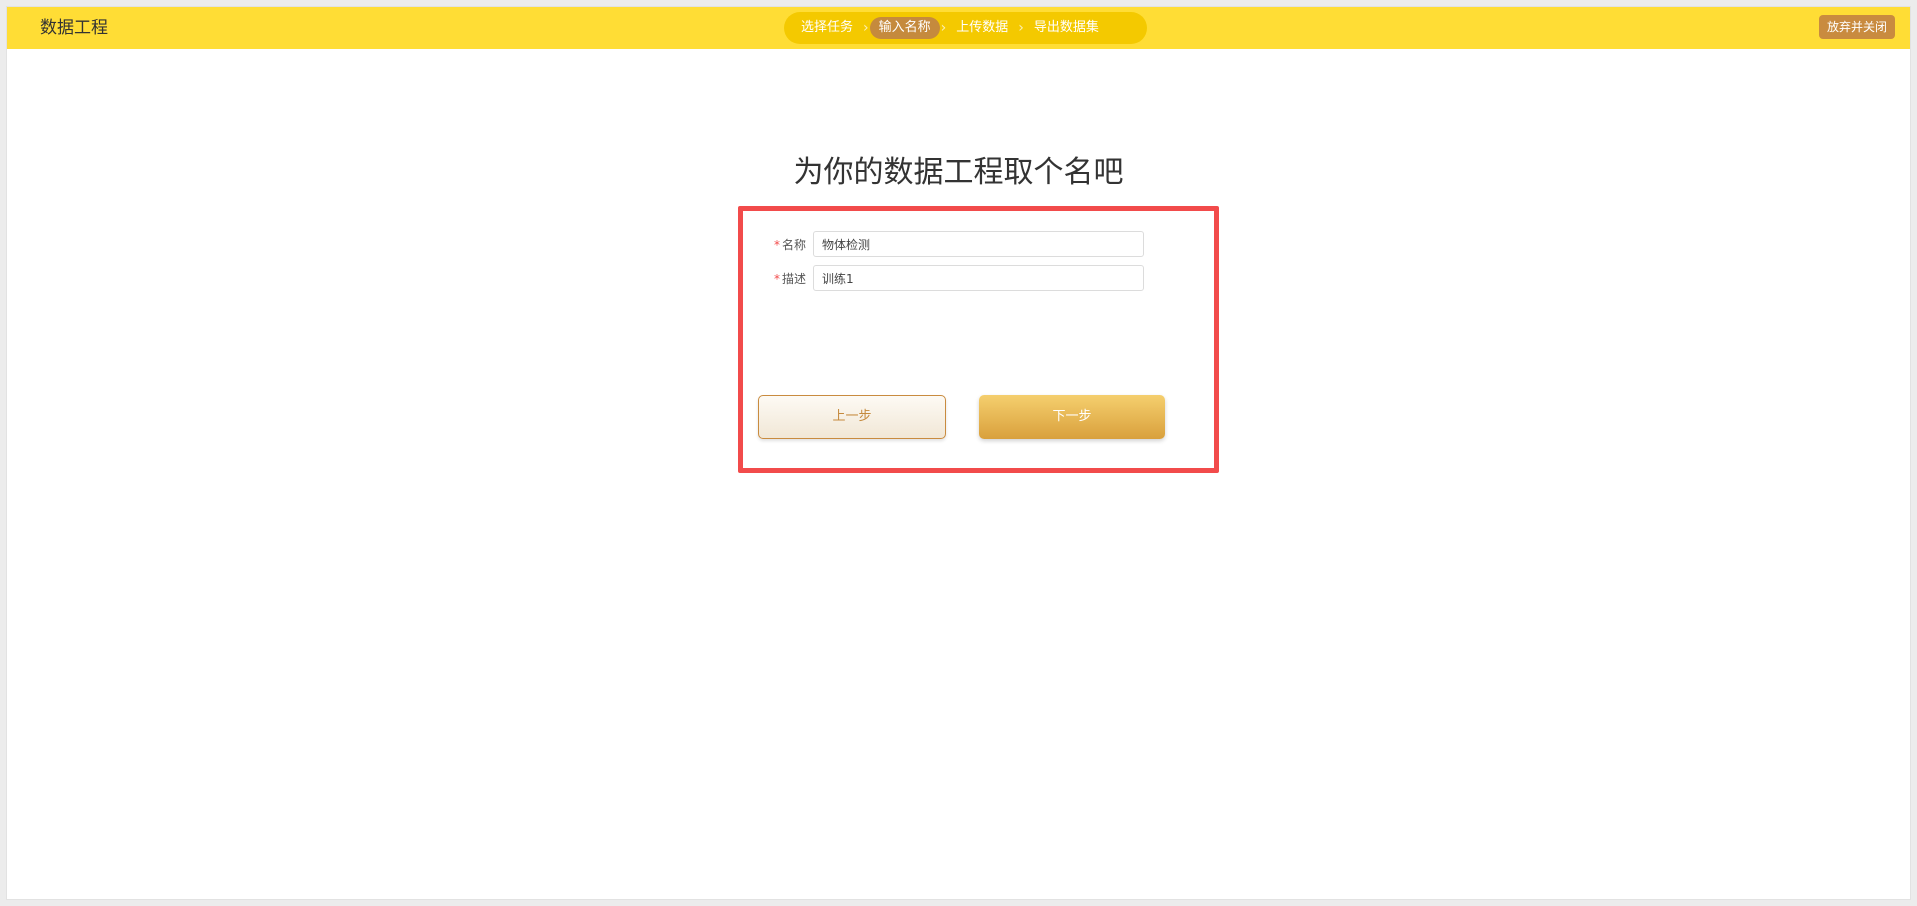 The width and height of the screenshot is (1917, 906). I want to click on step-enter-name: 输入名称, so click(904, 28).